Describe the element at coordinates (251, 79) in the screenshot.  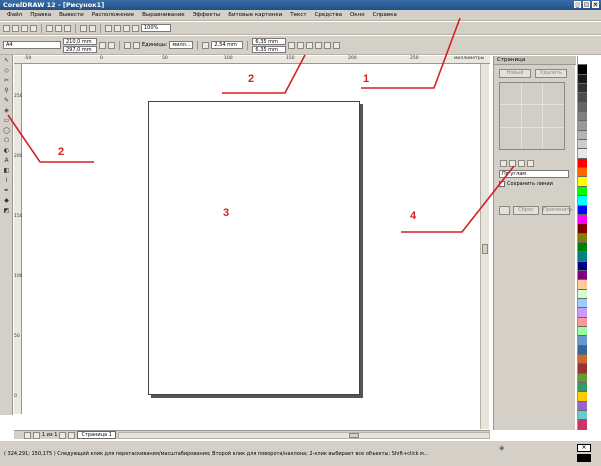
I see `annotation-label-2-top: 2` at that location.